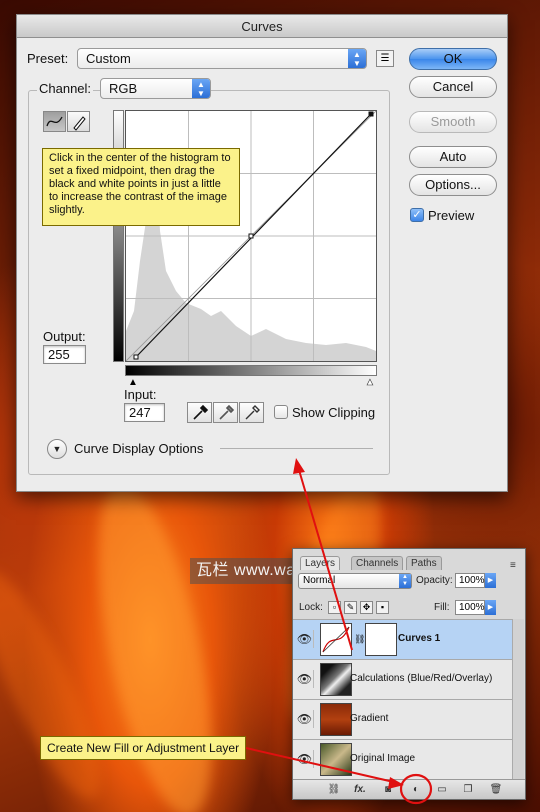 This screenshot has height=812, width=540. I want to click on arrow-line-to-button, so click(322, 765).